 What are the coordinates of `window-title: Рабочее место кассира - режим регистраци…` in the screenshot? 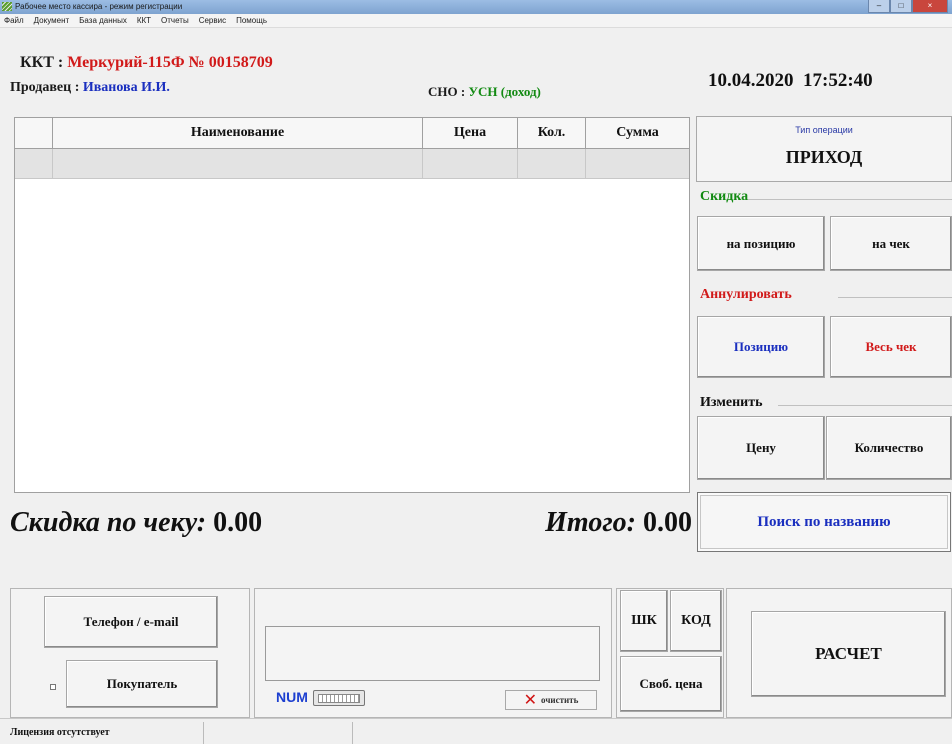 It's located at (99, 6).